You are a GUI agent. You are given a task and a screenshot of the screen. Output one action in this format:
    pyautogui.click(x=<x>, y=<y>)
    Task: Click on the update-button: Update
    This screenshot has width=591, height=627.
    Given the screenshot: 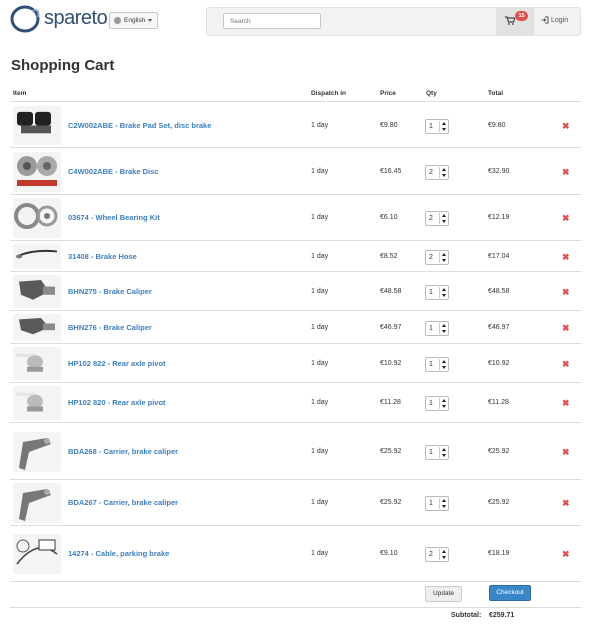 What is the action you would take?
    pyautogui.click(x=443, y=594)
    